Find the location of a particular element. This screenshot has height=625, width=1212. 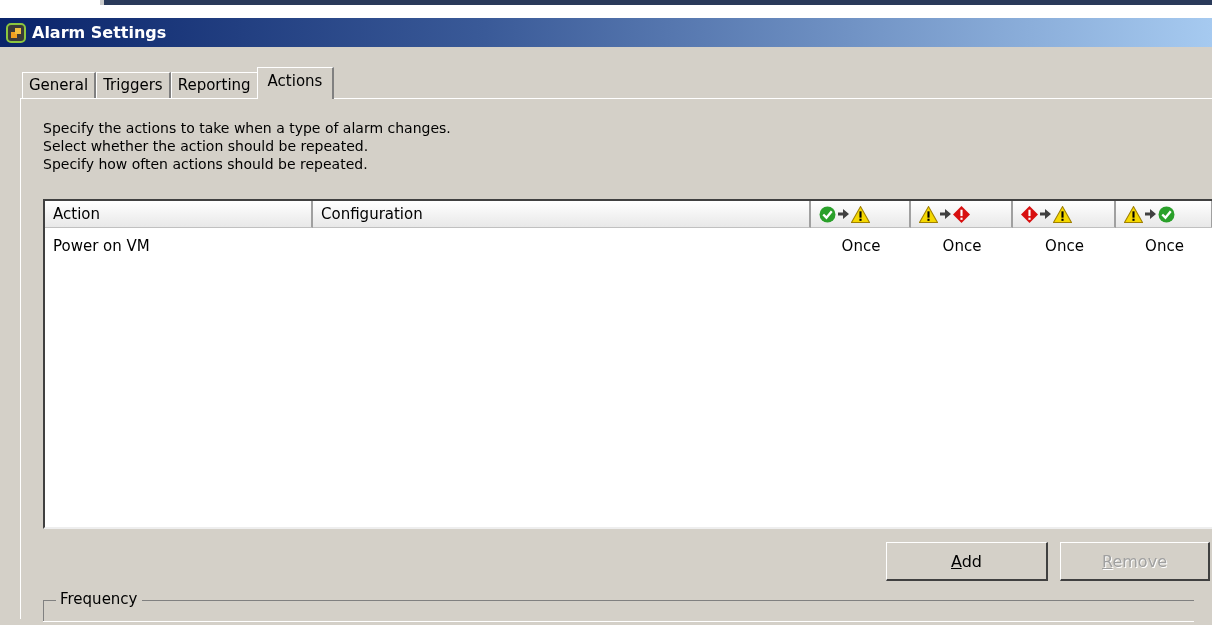

description-text: Select whether the action should be repeated. is located at coordinates (206, 146).